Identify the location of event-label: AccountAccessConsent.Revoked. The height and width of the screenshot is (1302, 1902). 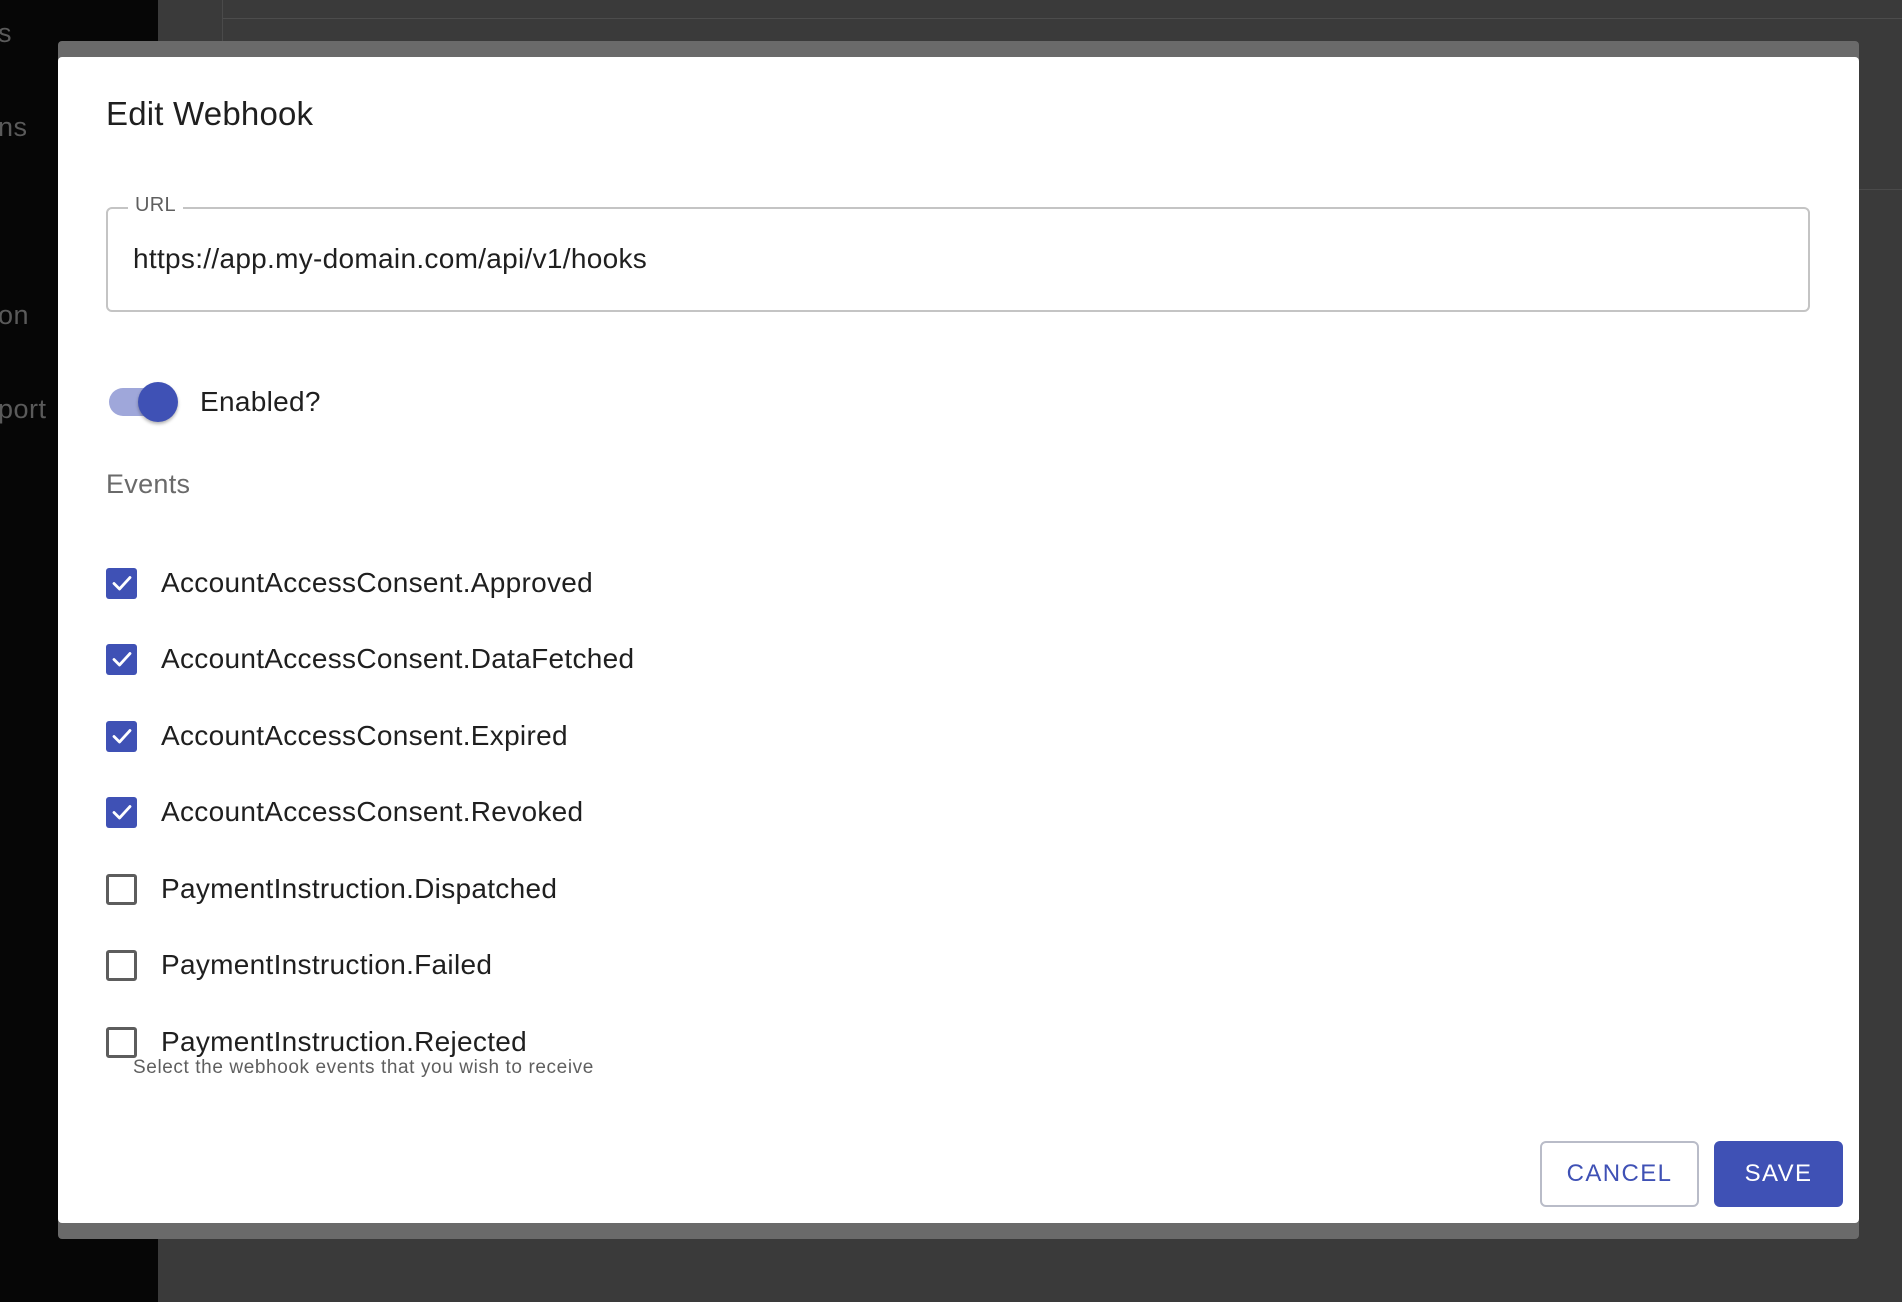
(372, 811).